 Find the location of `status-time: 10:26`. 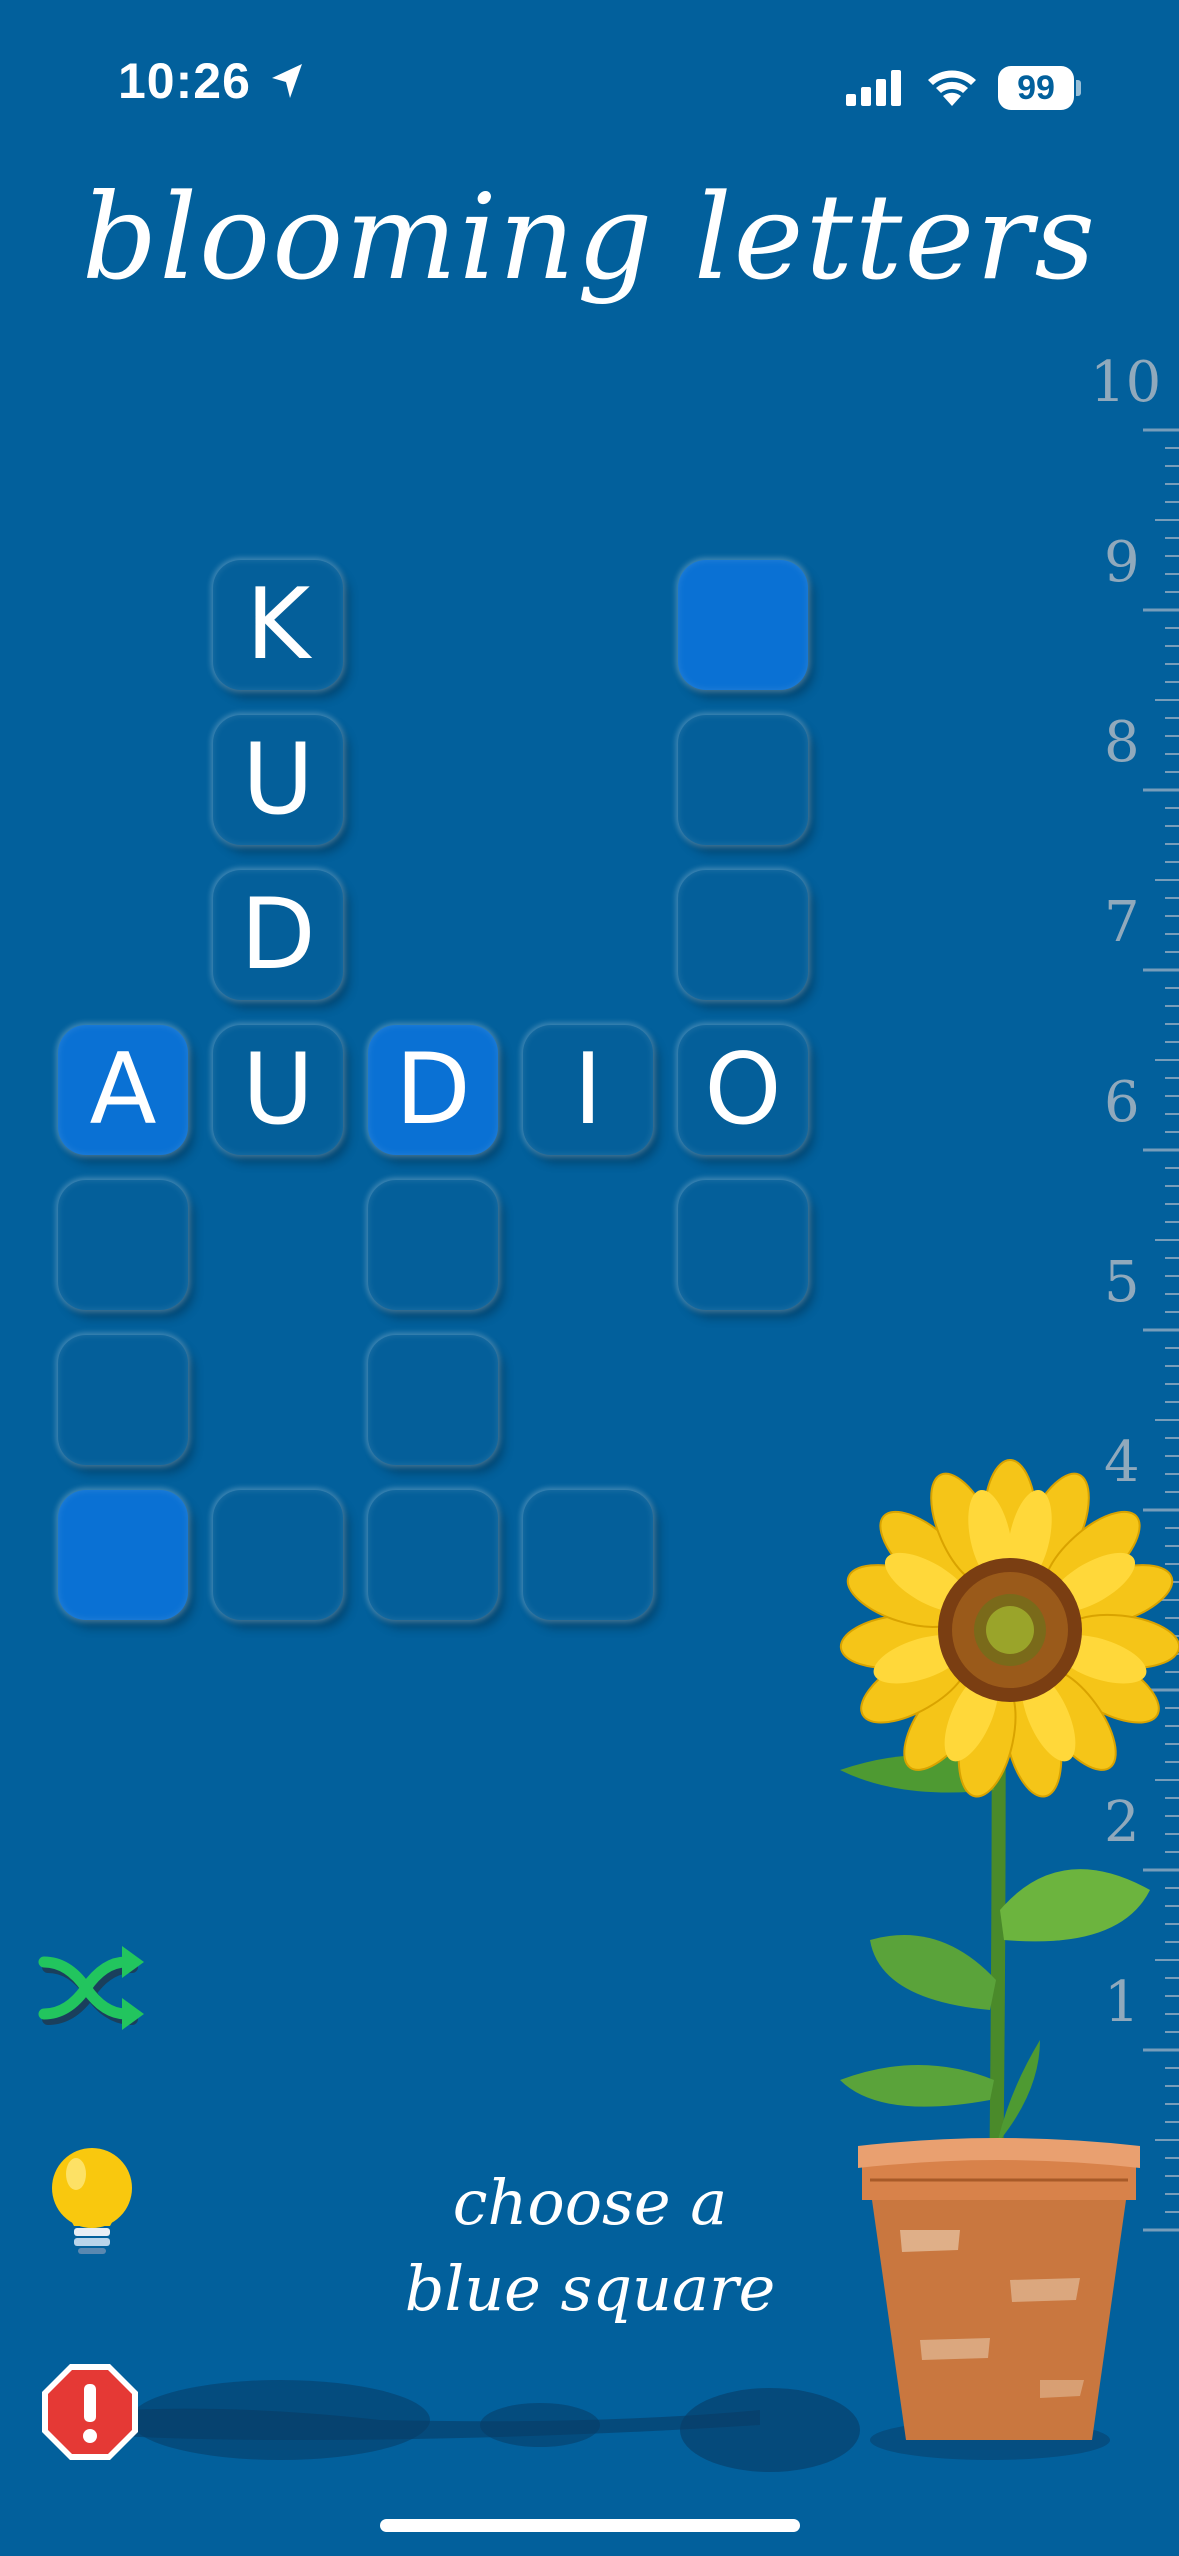

status-time: 10:26 is located at coordinates (184, 81).